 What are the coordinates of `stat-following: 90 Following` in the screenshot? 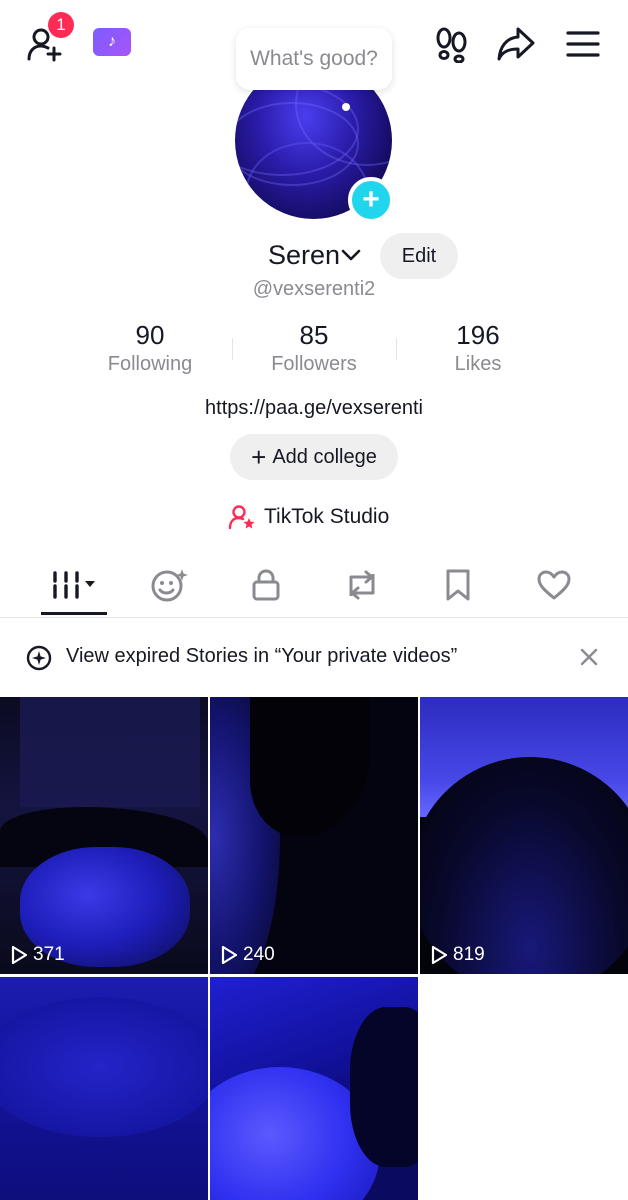 It's located at (150, 348).